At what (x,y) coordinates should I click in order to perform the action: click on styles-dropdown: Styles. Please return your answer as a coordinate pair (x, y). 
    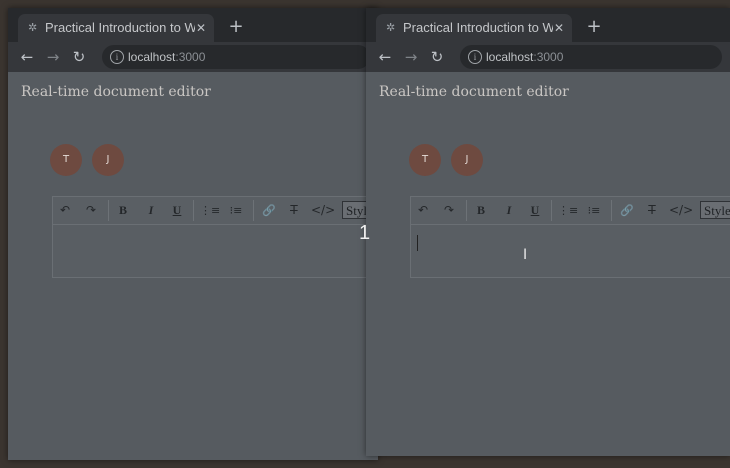
    Looking at the image, I should click on (715, 210).